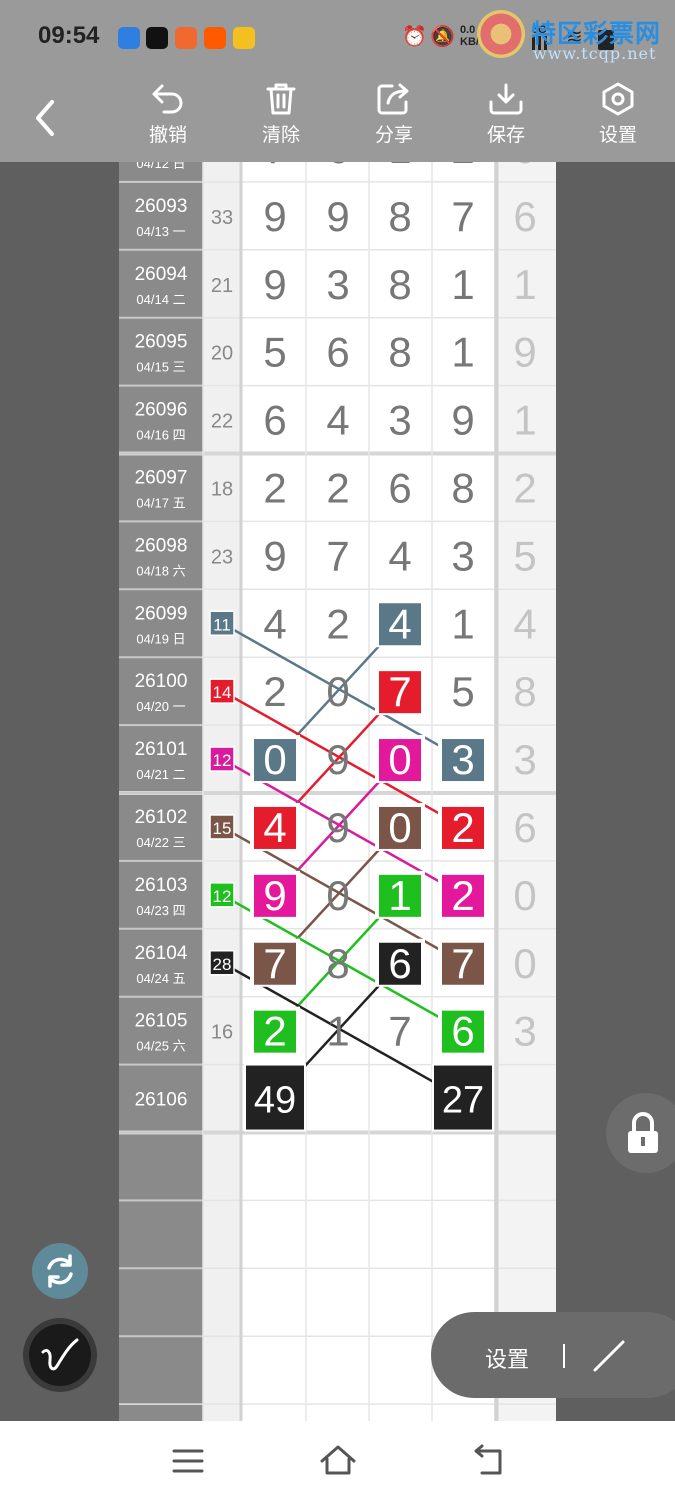 Image resolution: width=675 pixels, height=1500 pixels. What do you see at coordinates (618, 99) in the screenshot?
I see `settings-hex-icon` at bounding box center [618, 99].